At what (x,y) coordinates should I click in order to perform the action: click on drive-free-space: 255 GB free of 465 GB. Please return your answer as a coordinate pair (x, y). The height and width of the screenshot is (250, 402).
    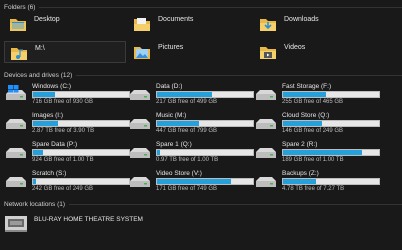
    Looking at the image, I should click on (313, 102).